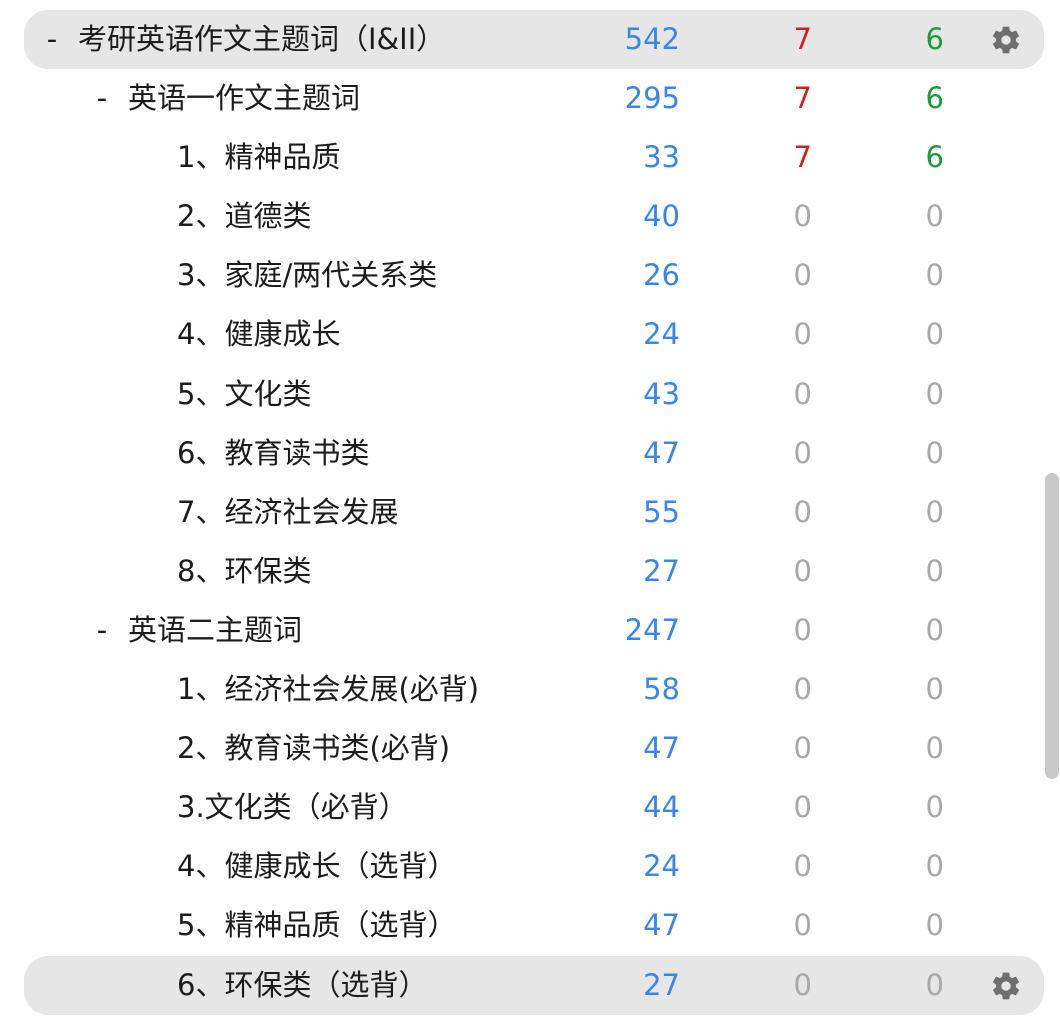 Image resolution: width=1060 pixels, height=1020 pixels. Describe the element at coordinates (1052, 626) in the screenshot. I see `scrollbar-thumb` at that location.